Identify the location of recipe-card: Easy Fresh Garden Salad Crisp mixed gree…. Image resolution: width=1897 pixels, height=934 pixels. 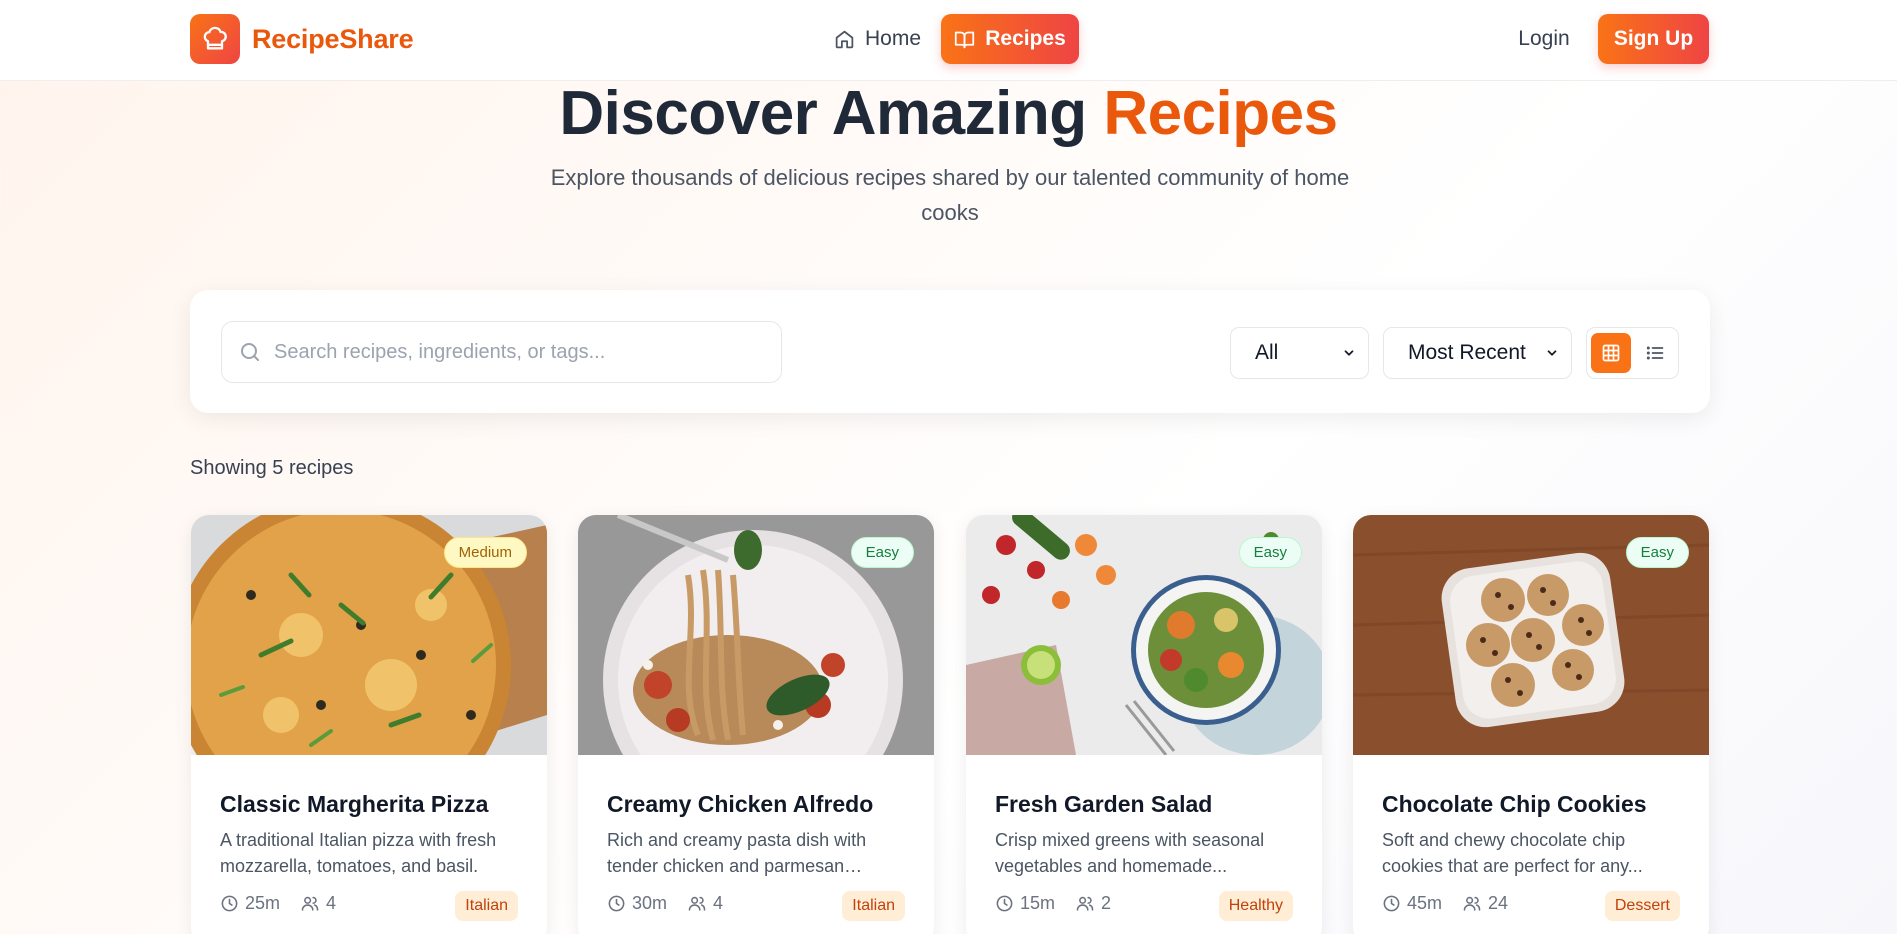
(1144, 724).